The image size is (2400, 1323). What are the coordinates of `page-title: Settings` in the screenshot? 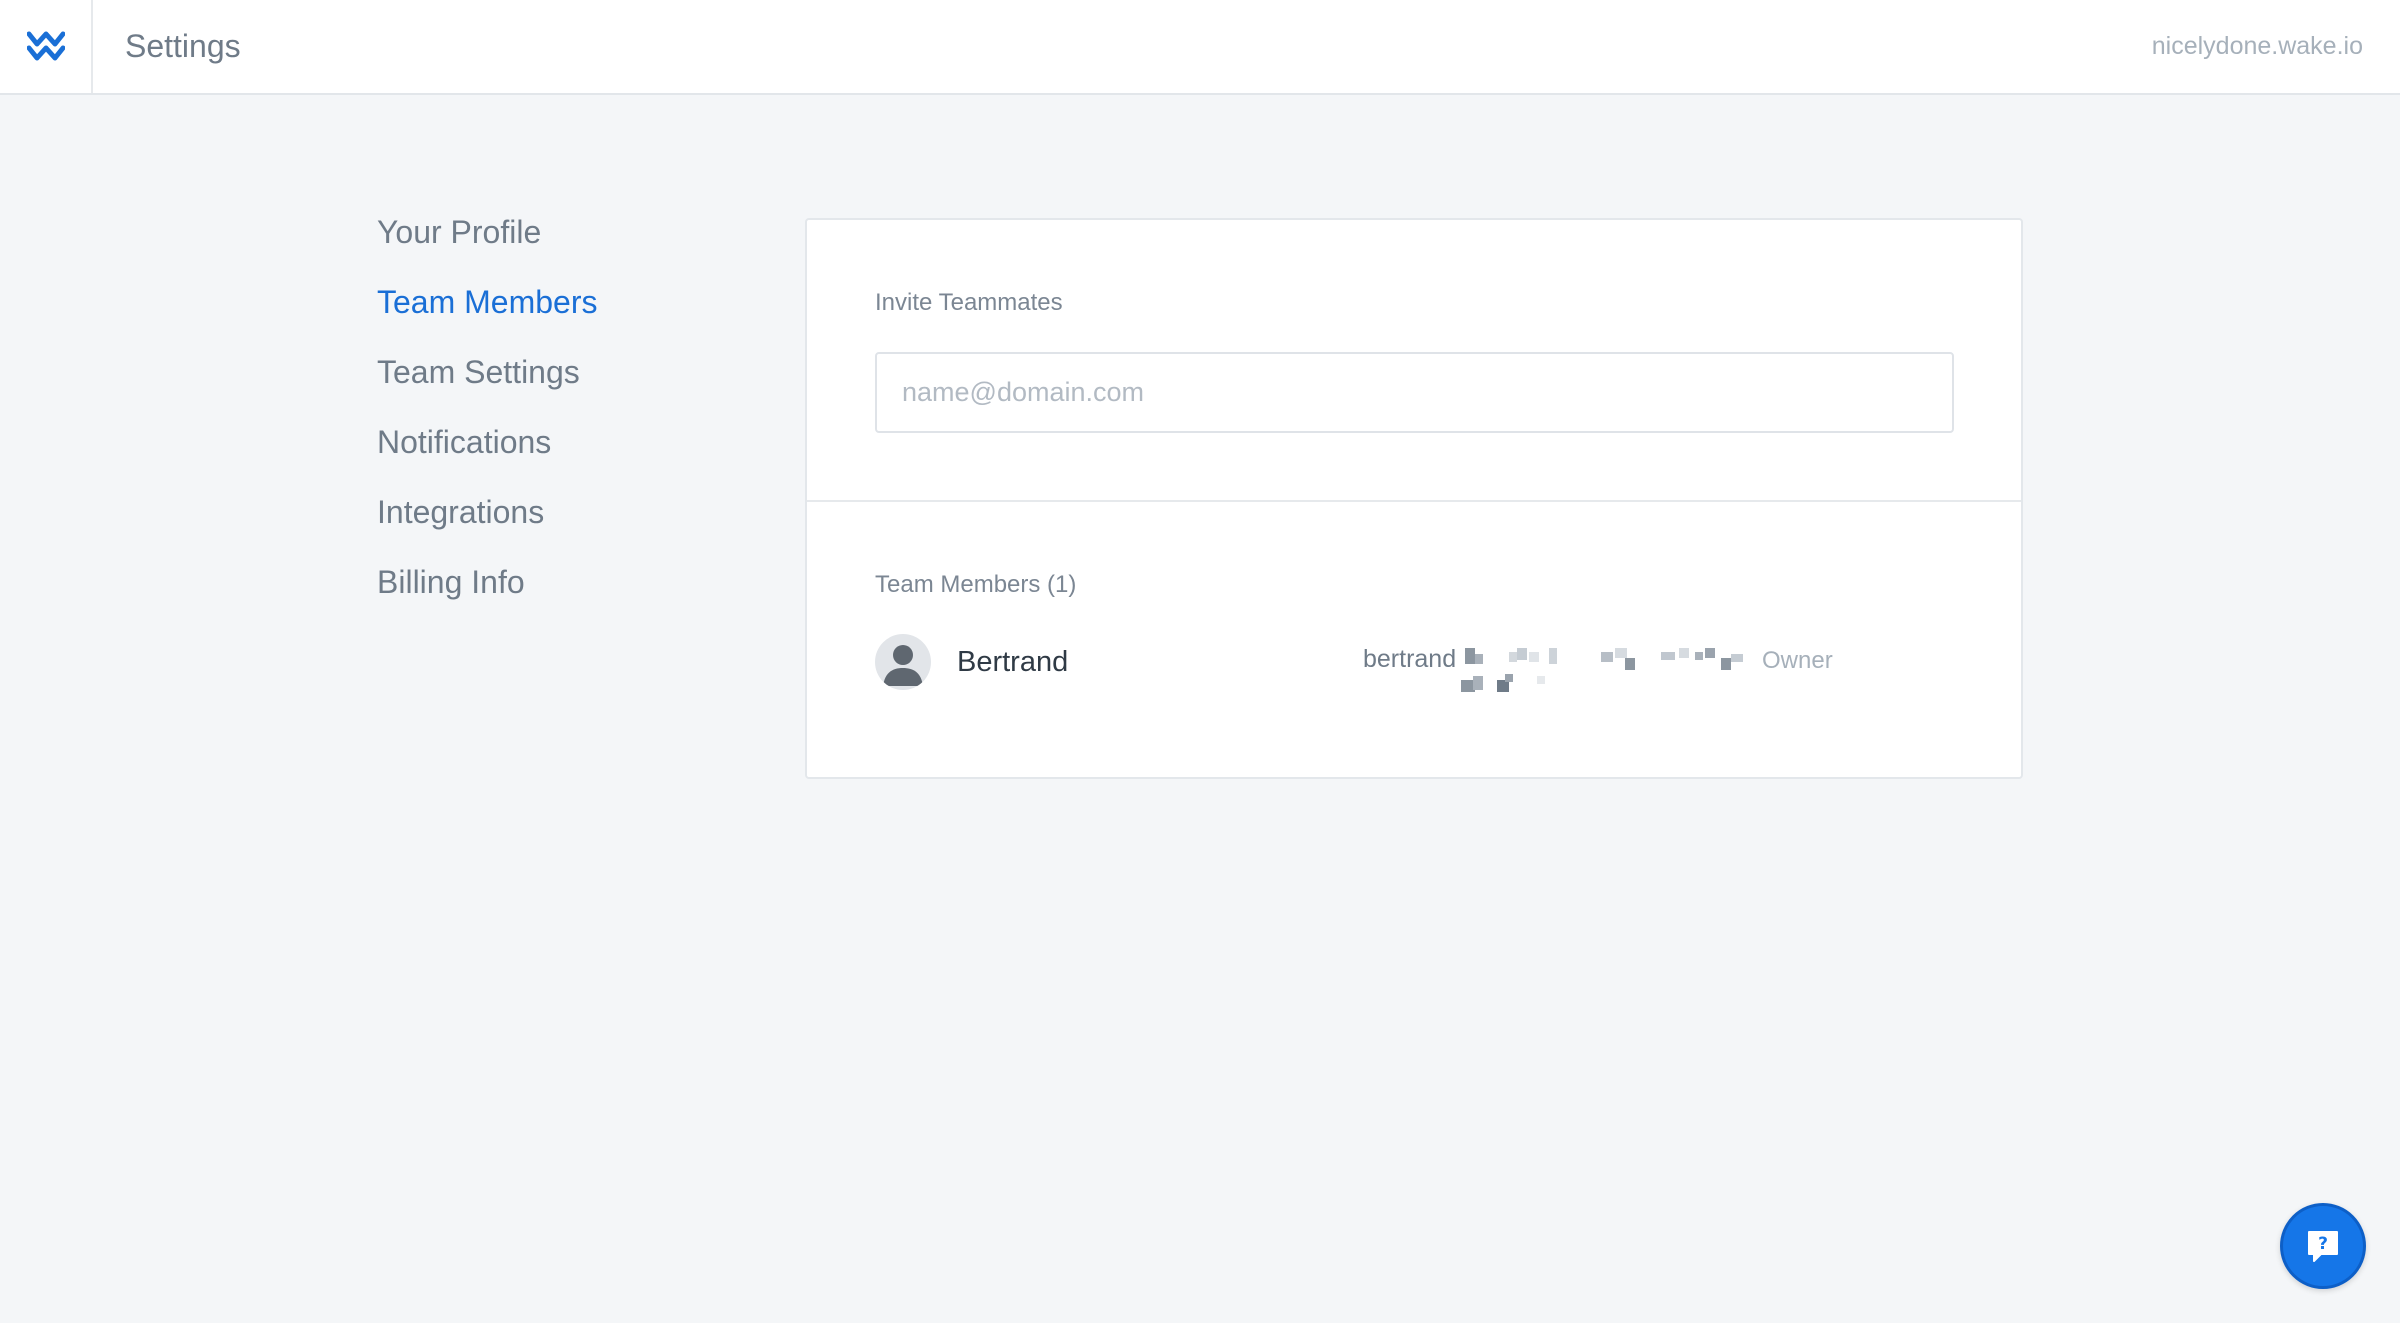 It's located at (183, 46).